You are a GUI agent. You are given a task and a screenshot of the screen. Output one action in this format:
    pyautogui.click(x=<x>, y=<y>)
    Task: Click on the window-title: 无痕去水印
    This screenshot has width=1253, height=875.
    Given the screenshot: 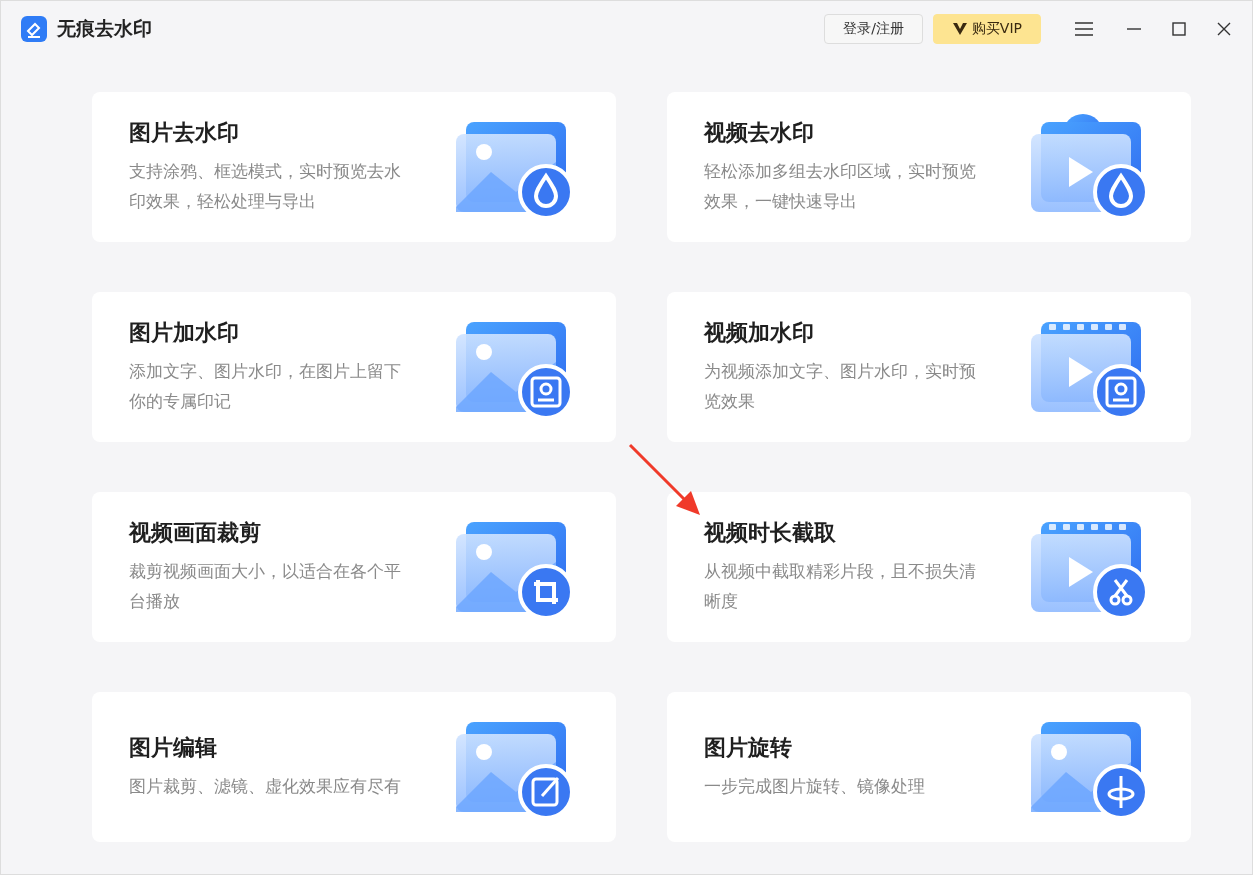 What is the action you would take?
    pyautogui.click(x=104, y=28)
    